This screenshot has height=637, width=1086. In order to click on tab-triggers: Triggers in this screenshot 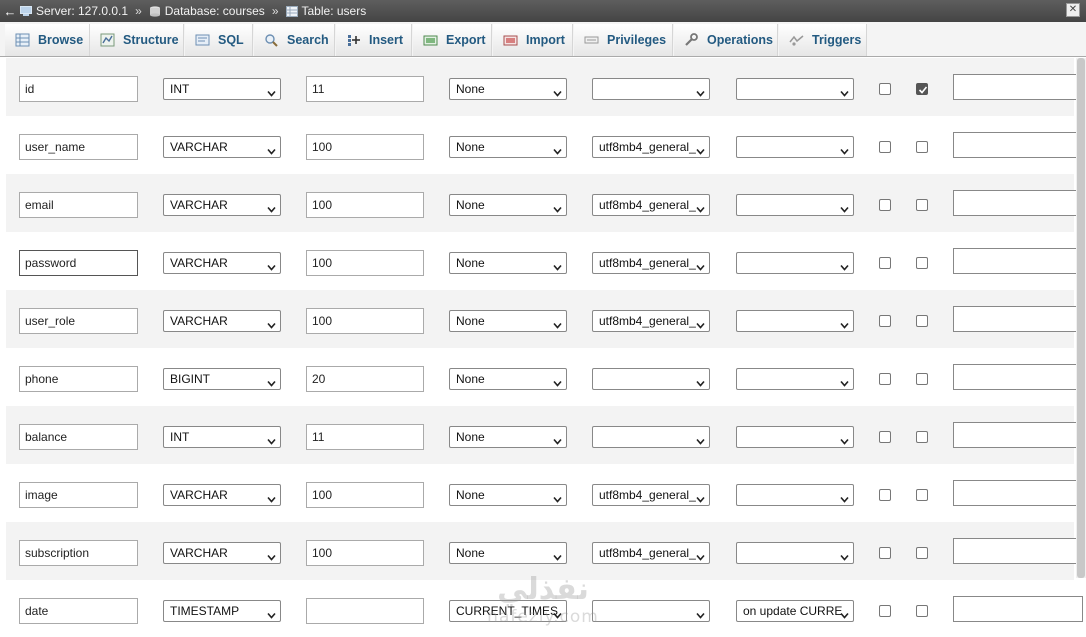, I will do `click(823, 40)`.